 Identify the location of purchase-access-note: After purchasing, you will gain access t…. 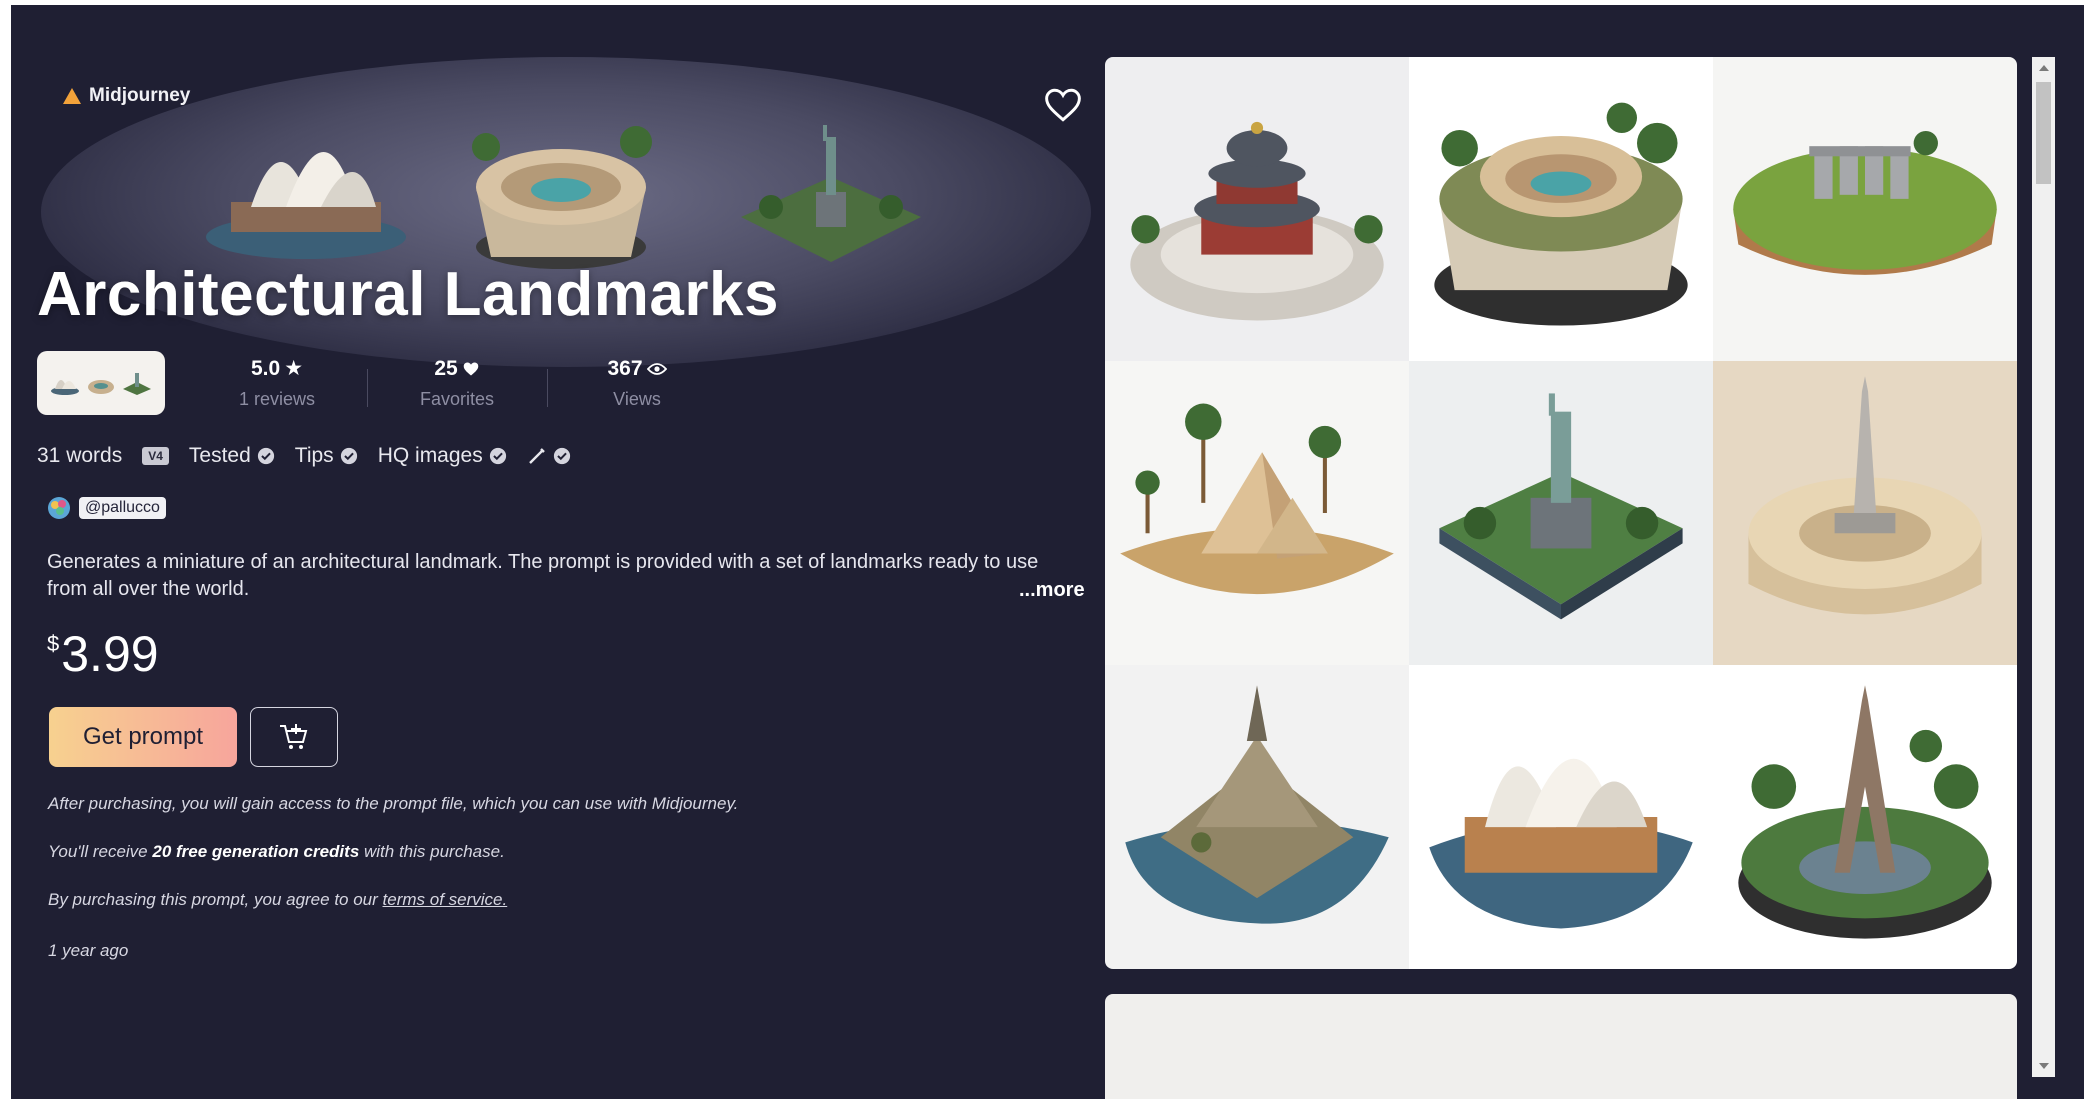
(393, 803).